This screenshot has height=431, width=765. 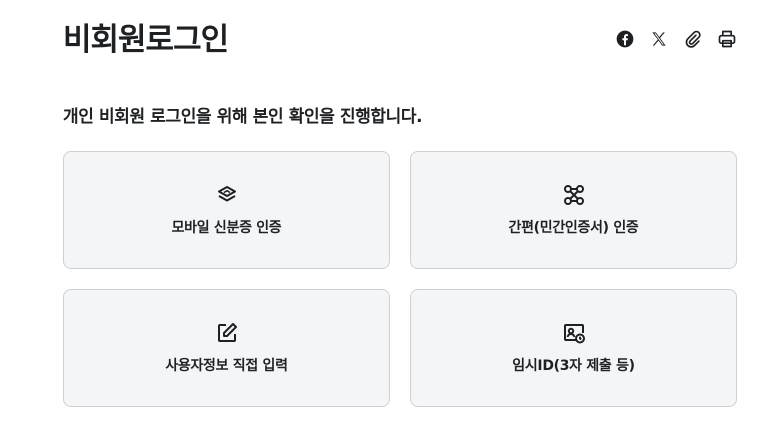 I want to click on link-icon, so click(x=693, y=41).